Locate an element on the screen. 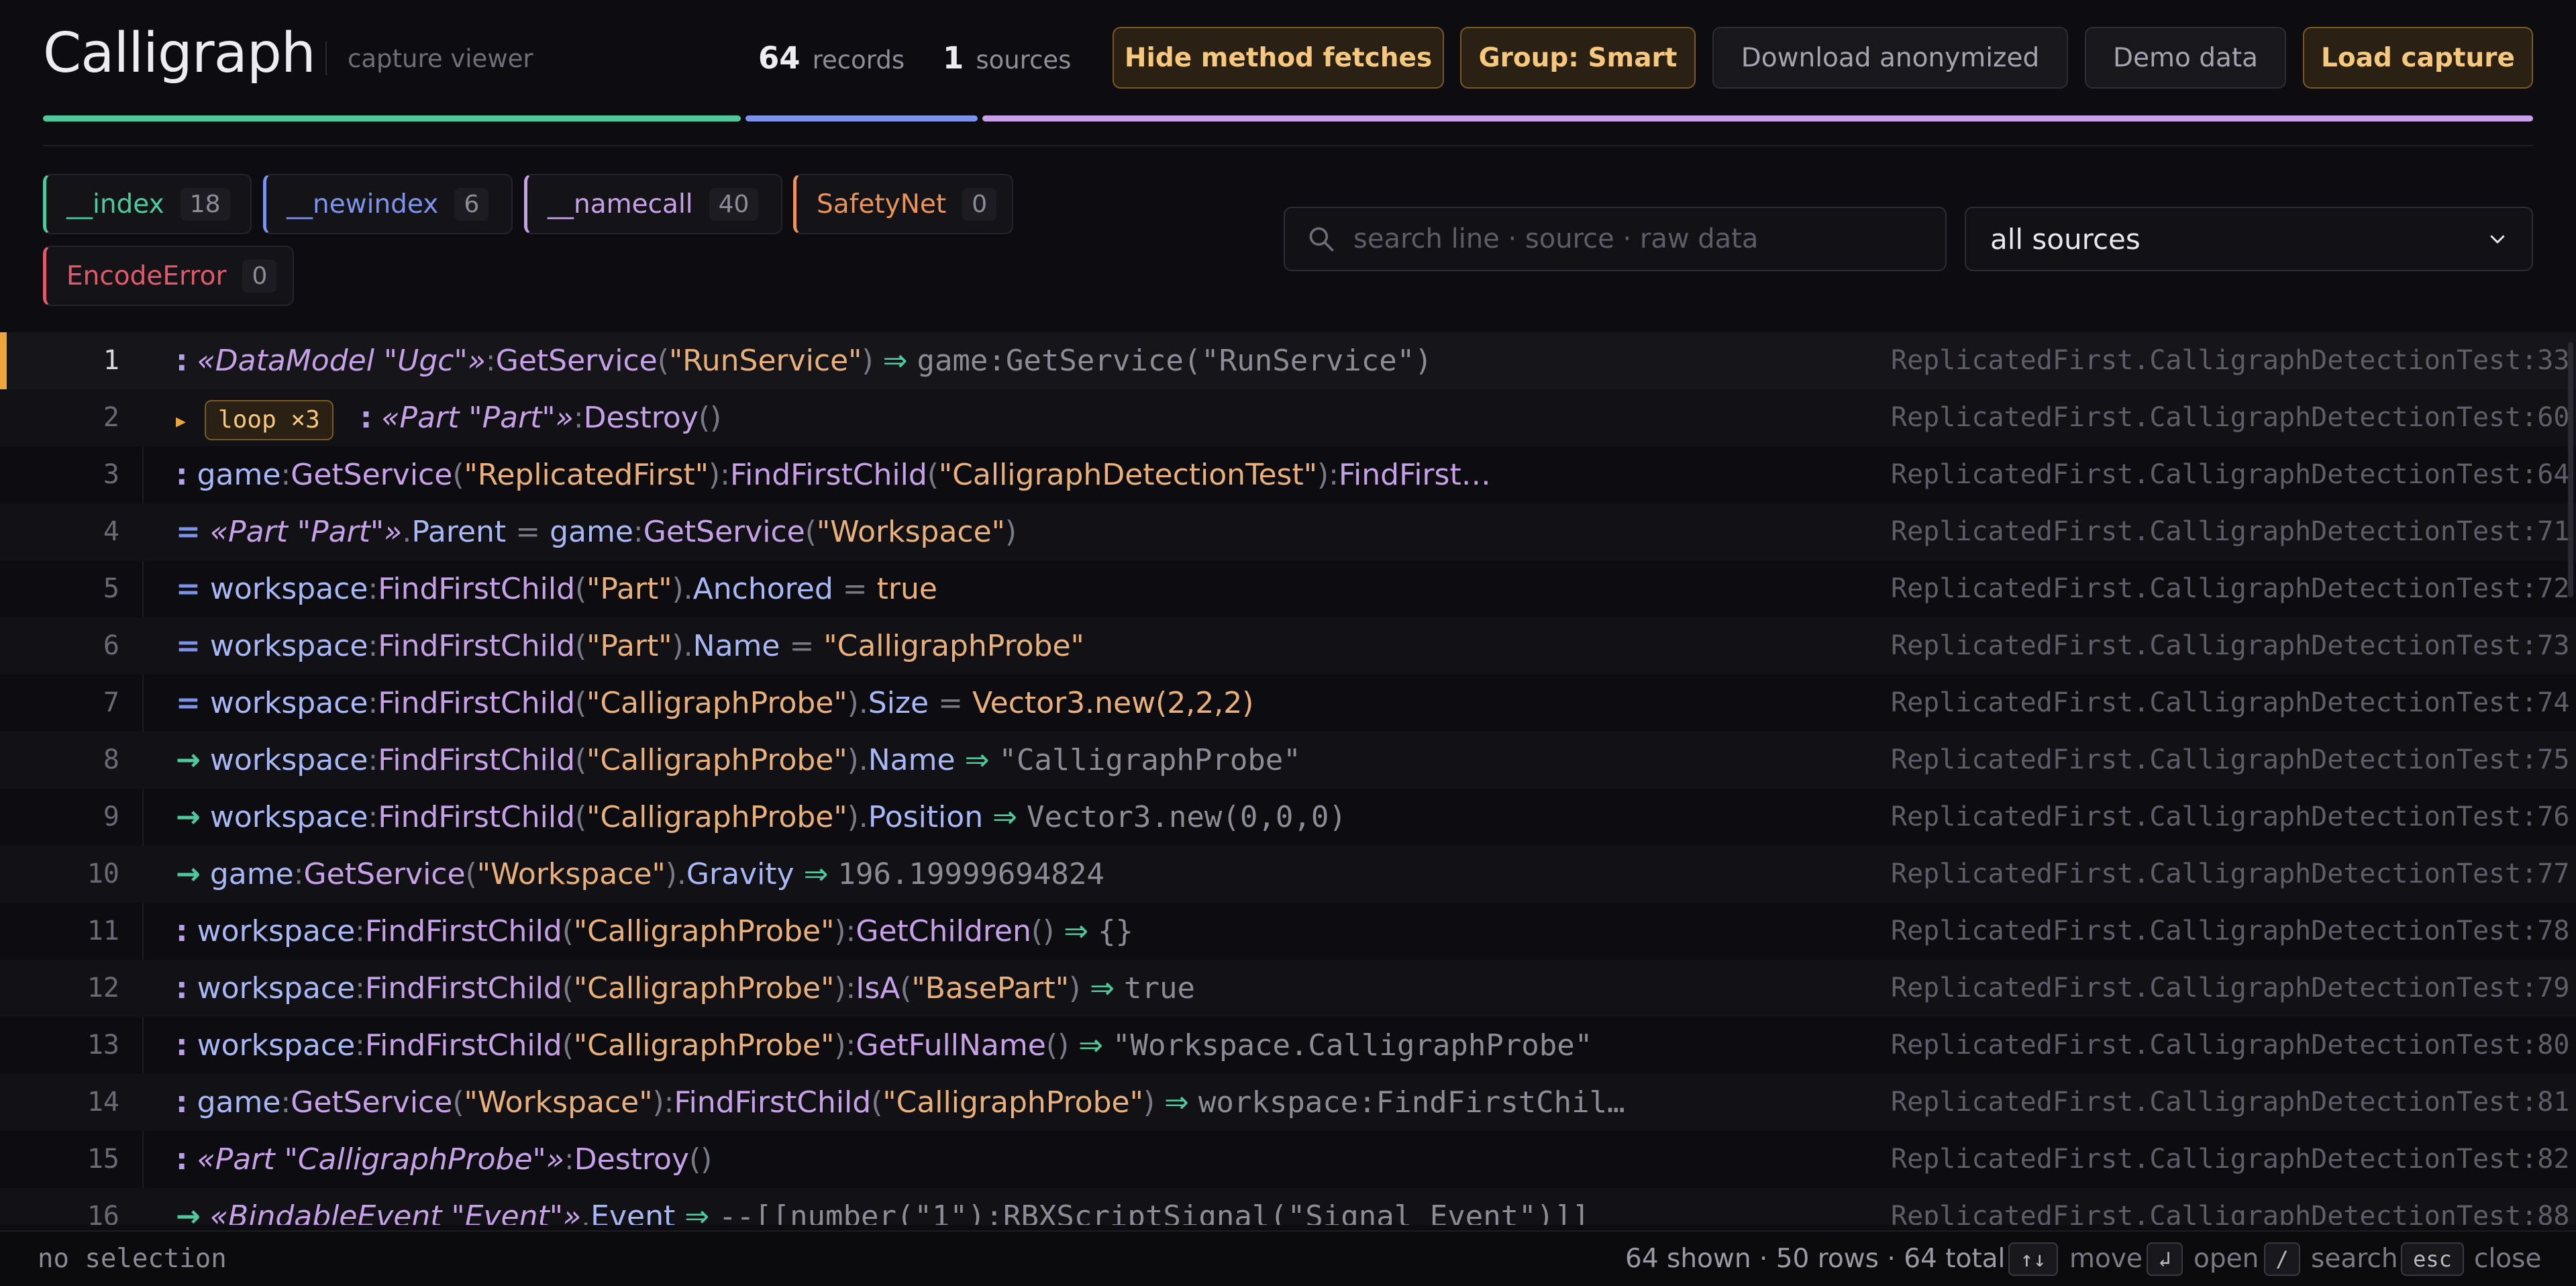 This screenshot has height=1286, width=2576. code-result: {} is located at coordinates (1116, 931).